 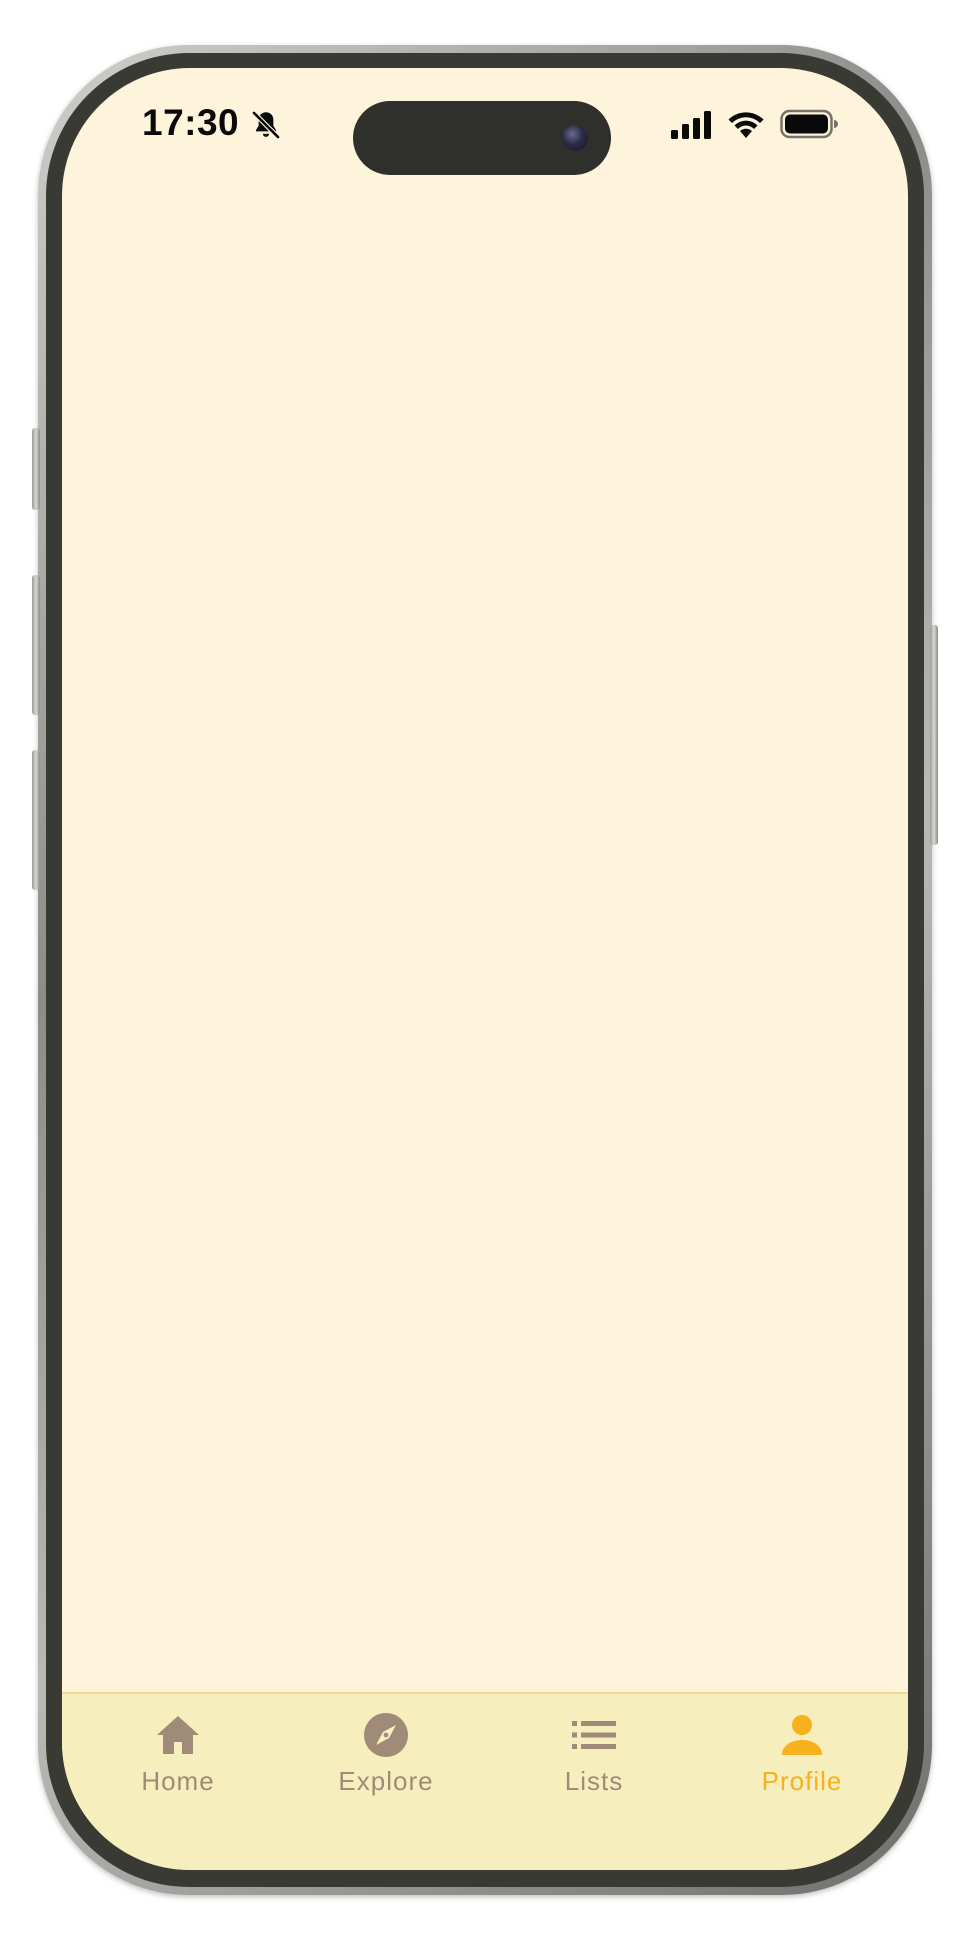 What do you see at coordinates (191, 122) in the screenshot?
I see `status-time: 17:30` at bounding box center [191, 122].